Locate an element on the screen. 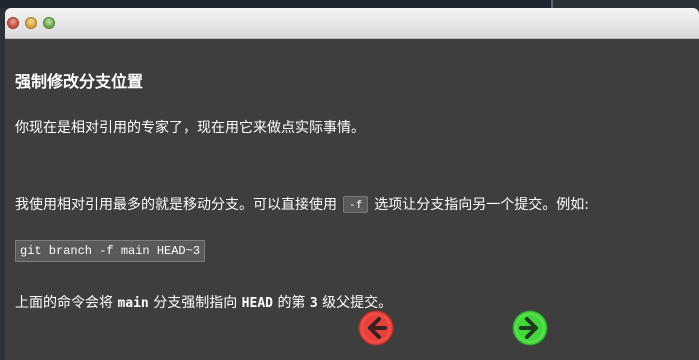  explanation-text-3: 的第 is located at coordinates (291, 303).